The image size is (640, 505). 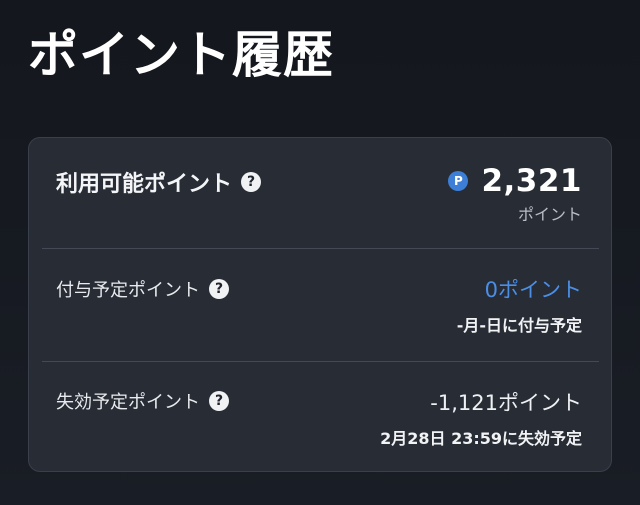 I want to click on available-points-label: 利用可能ポイント, so click(x=144, y=184).